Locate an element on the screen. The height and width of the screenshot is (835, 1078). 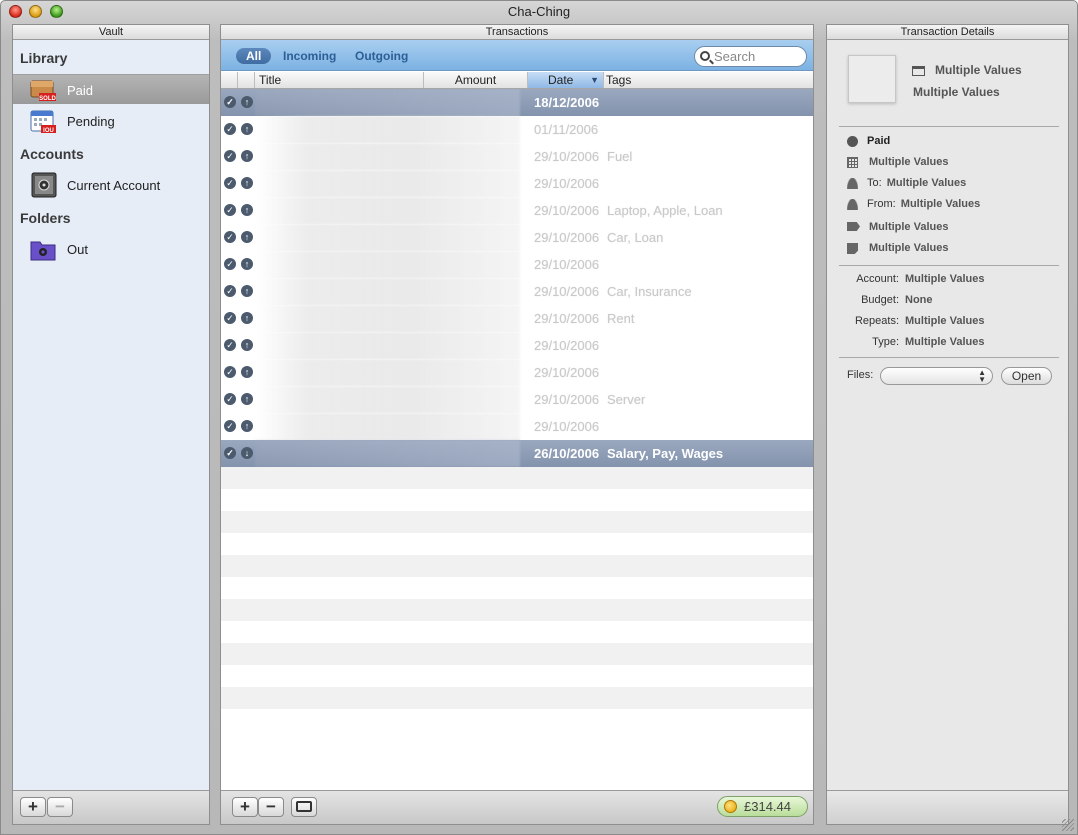
search-placeholder: Search is located at coordinates (735, 56).